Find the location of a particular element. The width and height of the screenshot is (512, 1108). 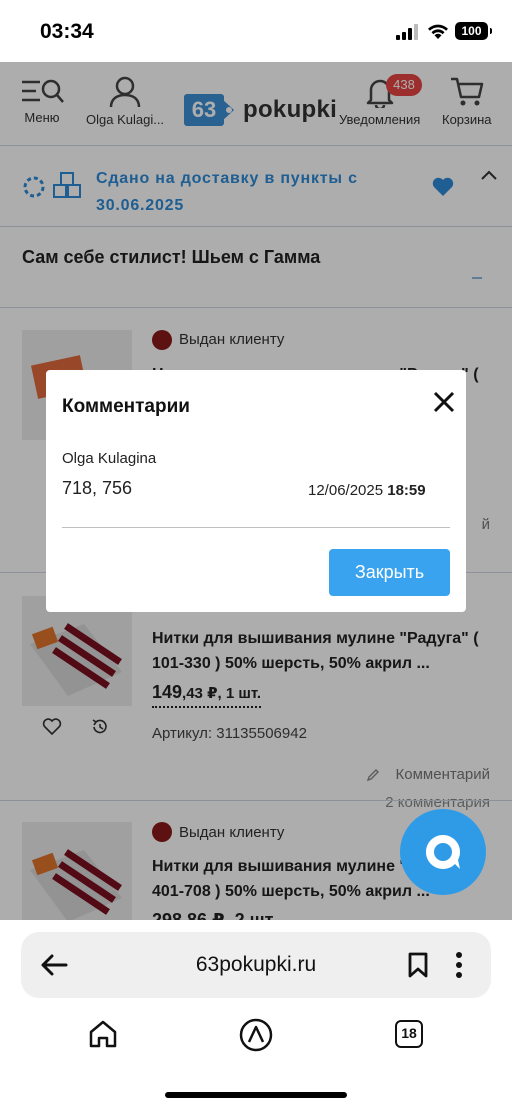

chat-button is located at coordinates (443, 852).